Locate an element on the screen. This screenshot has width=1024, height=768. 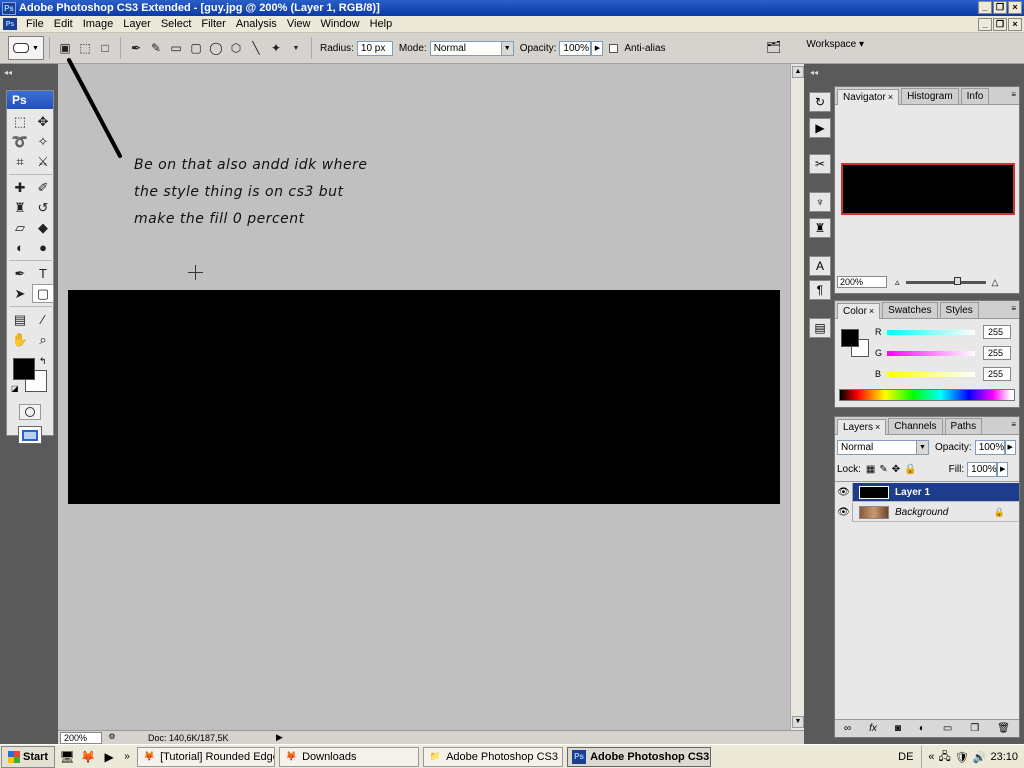
network-icon: 🖧 is located at coordinates (945, 757).